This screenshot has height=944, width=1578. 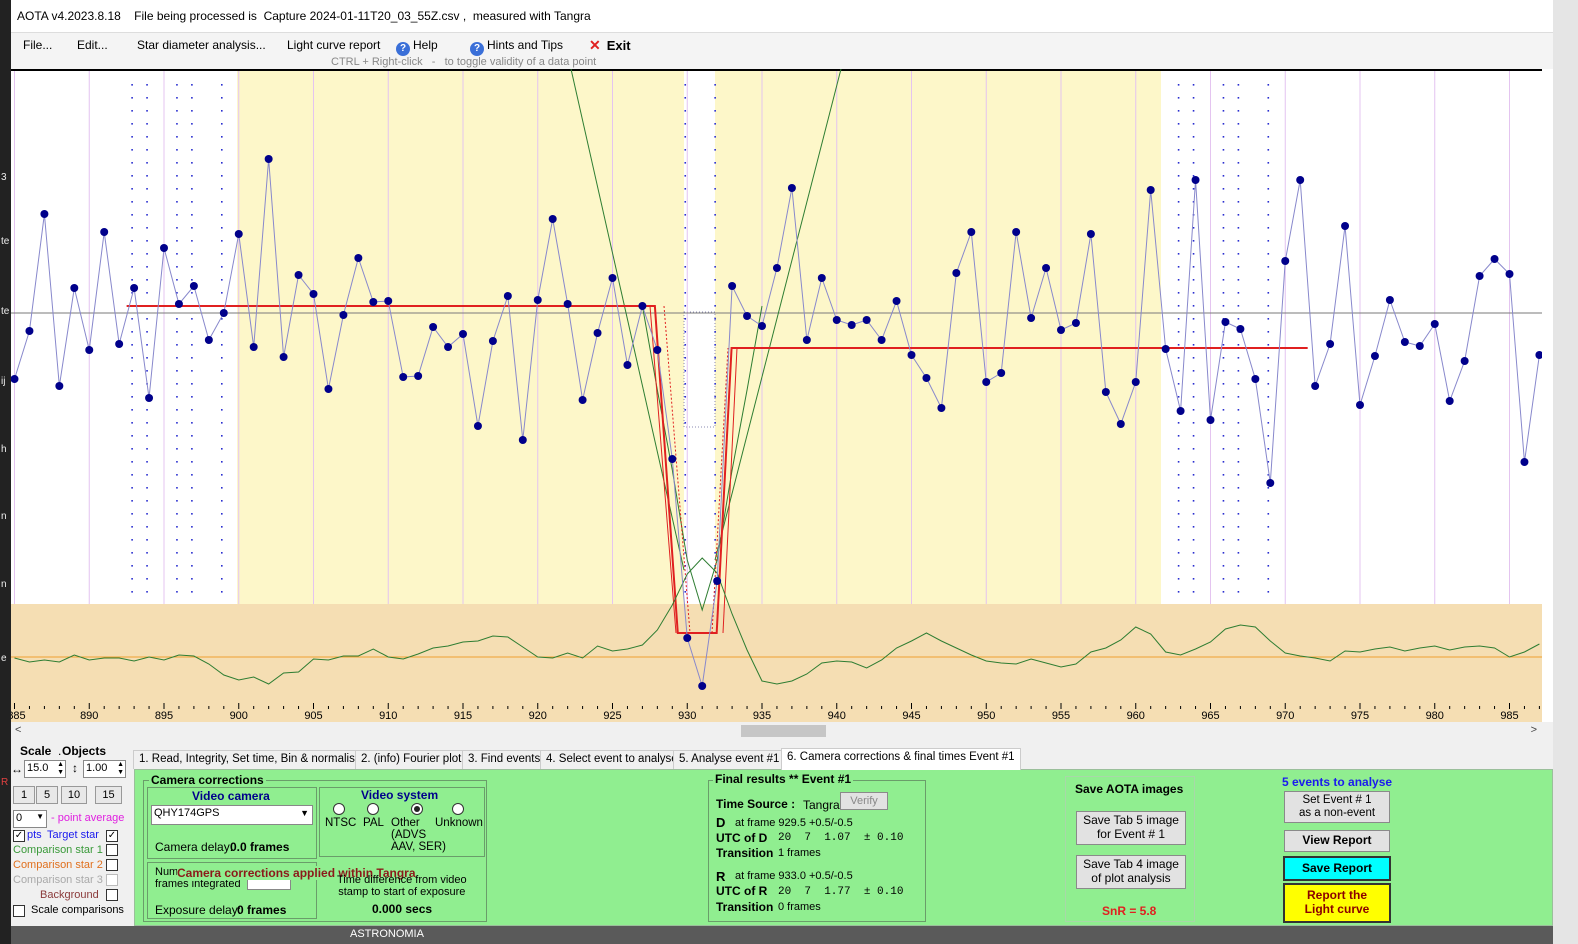 What do you see at coordinates (5, 241) in the screenshot?
I see `edge-label: te` at bounding box center [5, 241].